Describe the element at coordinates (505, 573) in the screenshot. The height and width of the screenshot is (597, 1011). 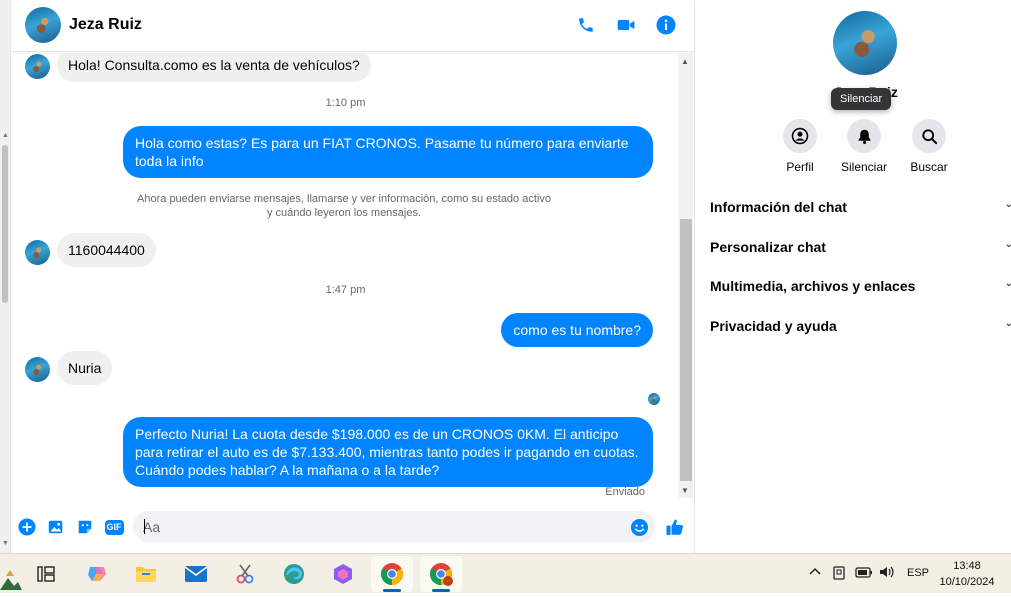
I see `taskbar: ESP 13:48 10/10/2024` at that location.